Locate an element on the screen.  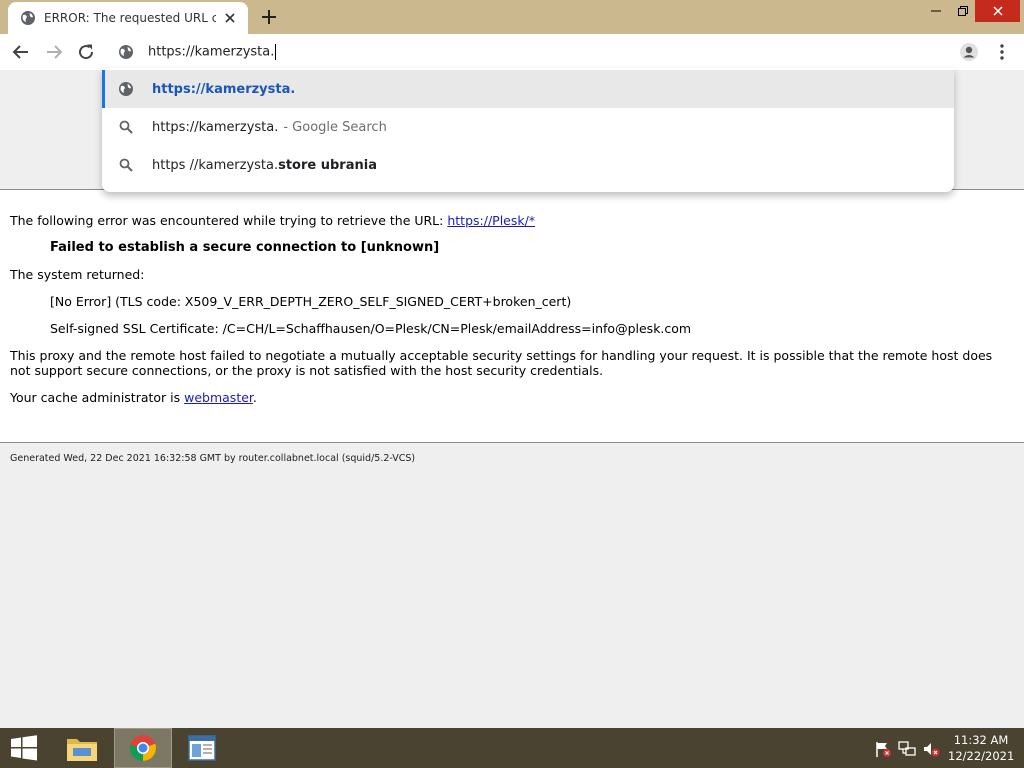
cache-admin-text: Your cache administrator is is located at coordinates (97, 397).